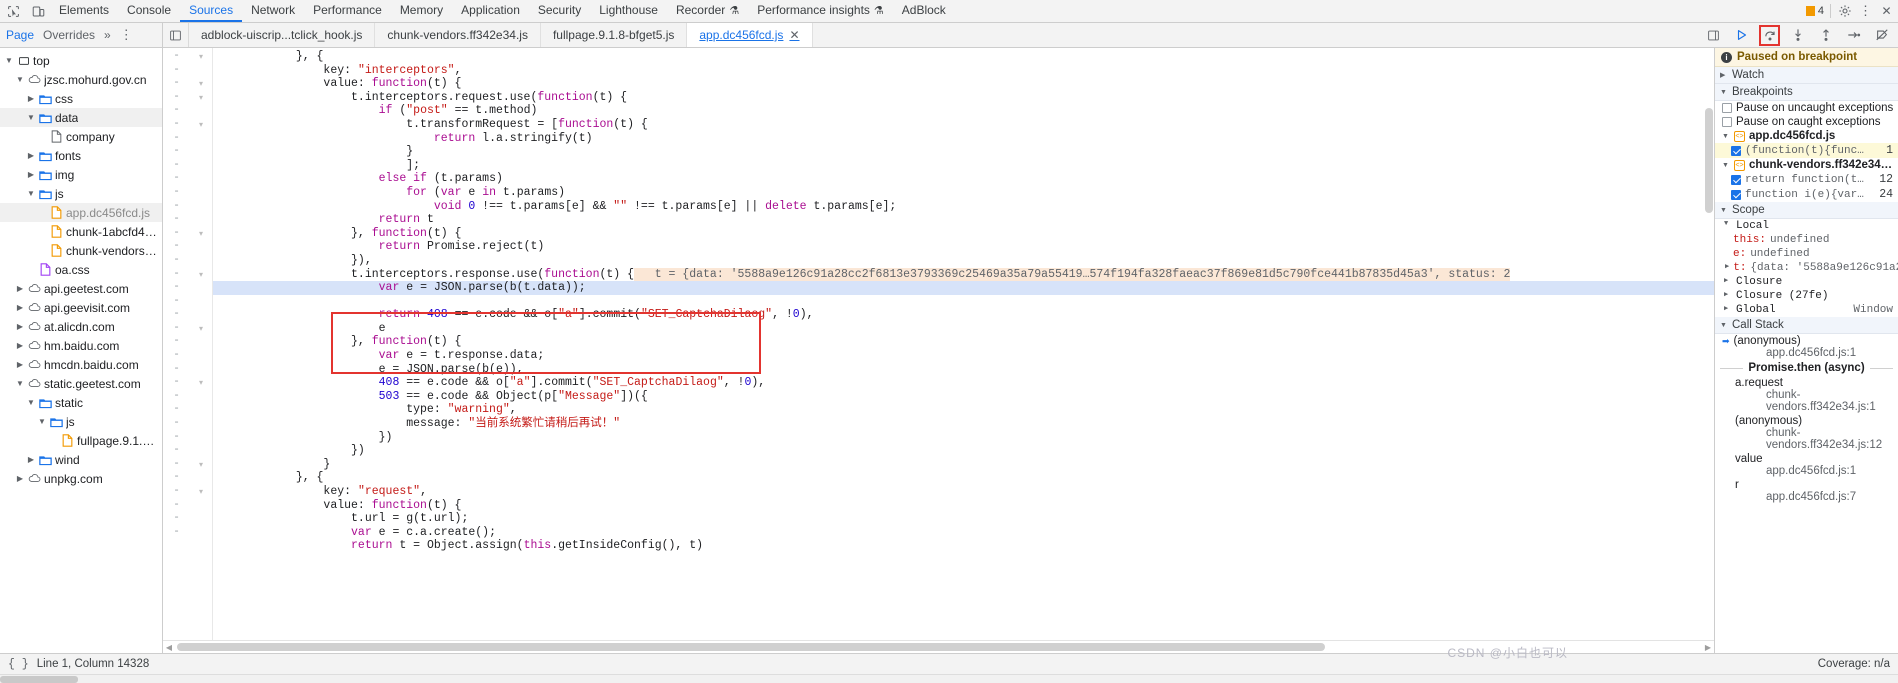 Image resolution: width=1898 pixels, height=683 pixels. Describe the element at coordinates (458, 35) in the screenshot. I see `editor-tab-chunk-vendors: chunk-vendors.ff342e34.js` at that location.